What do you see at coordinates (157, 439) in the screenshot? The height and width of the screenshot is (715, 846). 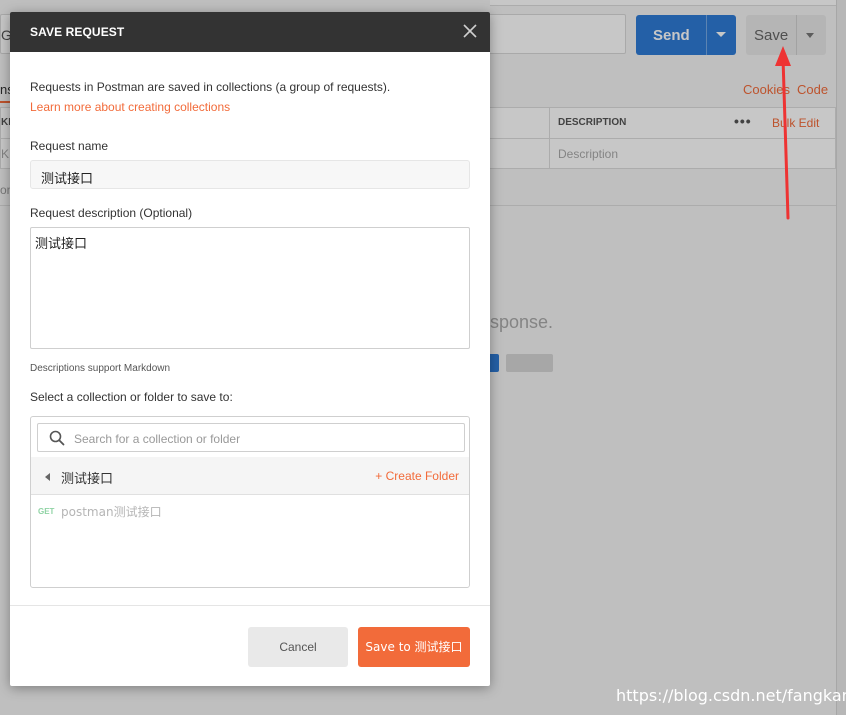 I see `search-placeholder: Search for a collection or folder` at bounding box center [157, 439].